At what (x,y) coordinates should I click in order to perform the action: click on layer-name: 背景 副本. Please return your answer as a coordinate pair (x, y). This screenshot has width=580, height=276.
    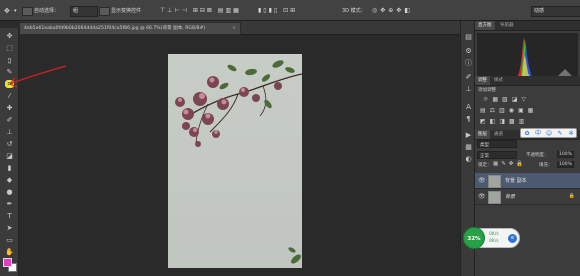
    Looking at the image, I should click on (516, 181).